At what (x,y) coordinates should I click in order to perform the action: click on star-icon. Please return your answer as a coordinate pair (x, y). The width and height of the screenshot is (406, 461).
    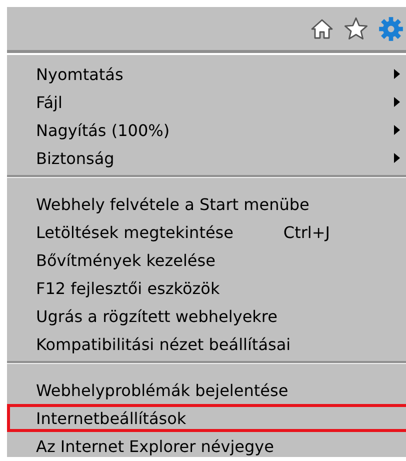
    Looking at the image, I should click on (356, 29).